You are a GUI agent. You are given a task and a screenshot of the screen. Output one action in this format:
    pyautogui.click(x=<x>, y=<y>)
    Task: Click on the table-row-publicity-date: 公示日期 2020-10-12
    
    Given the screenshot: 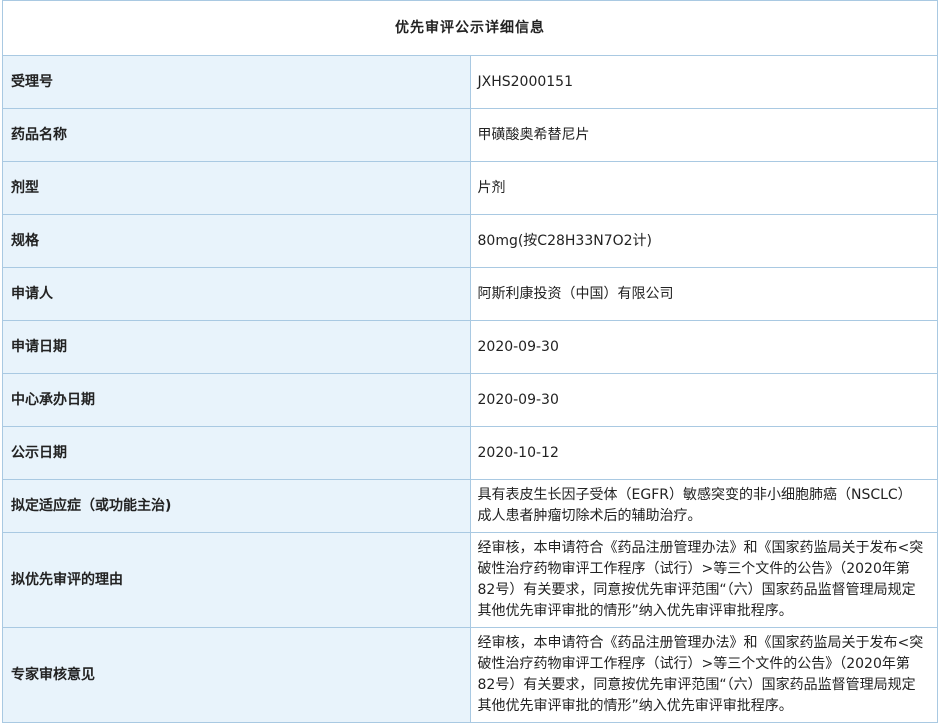 What is the action you would take?
    pyautogui.click(x=470, y=453)
    